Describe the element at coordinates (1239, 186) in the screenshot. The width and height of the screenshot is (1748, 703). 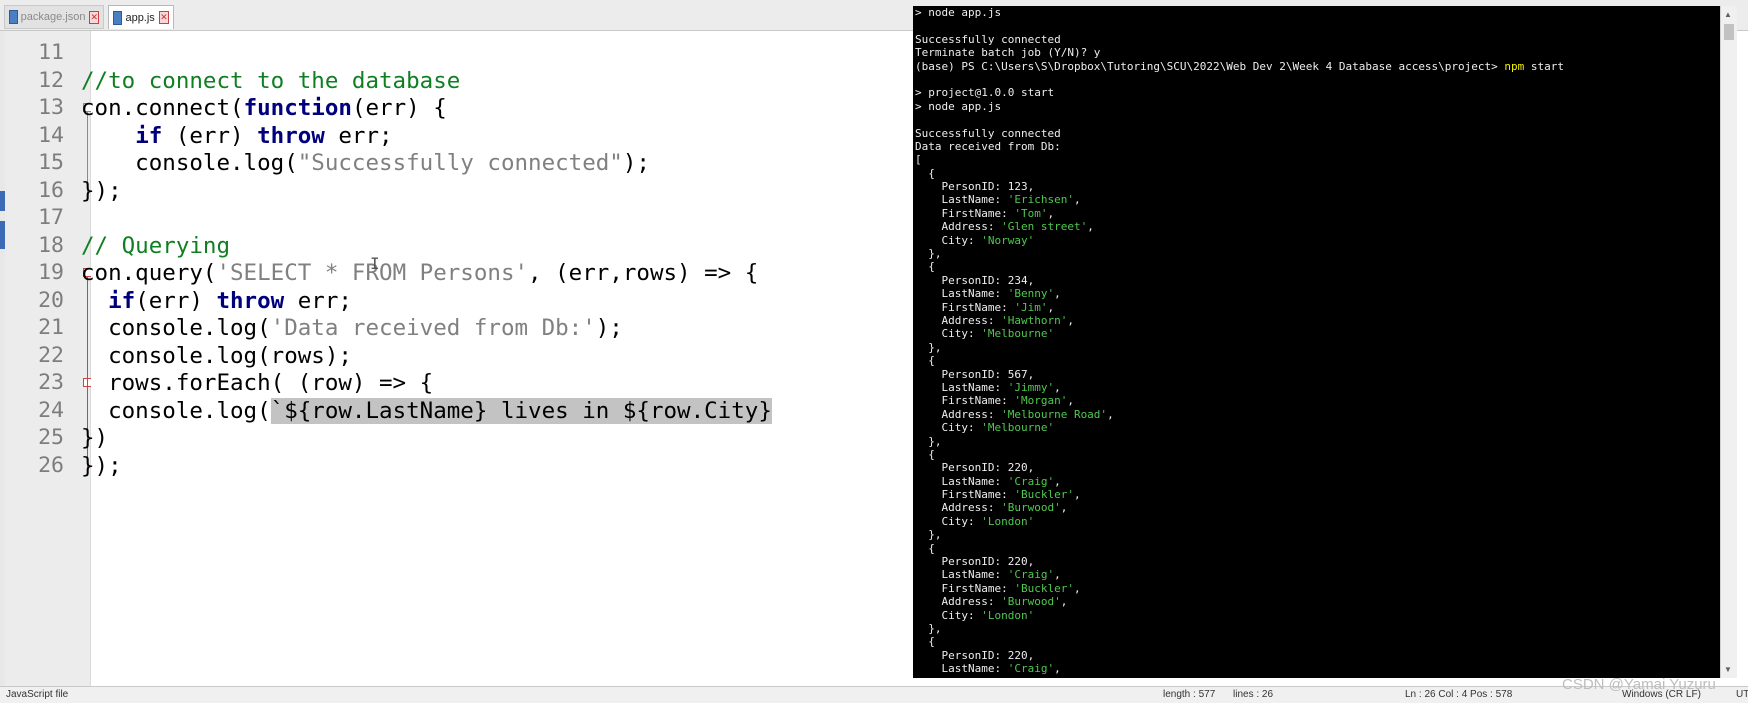
I see `terminal-line: PersonID: 123,` at that location.